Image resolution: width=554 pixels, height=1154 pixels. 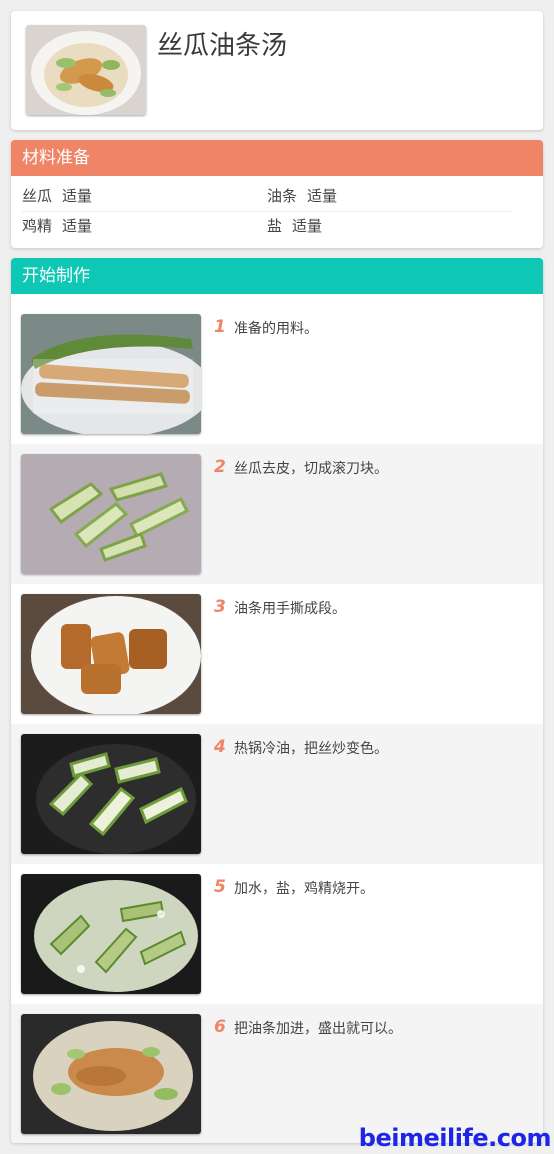 What do you see at coordinates (277, 1073) in the screenshot?
I see `step-item: 6 把油条加进，盛出就可以。` at bounding box center [277, 1073].